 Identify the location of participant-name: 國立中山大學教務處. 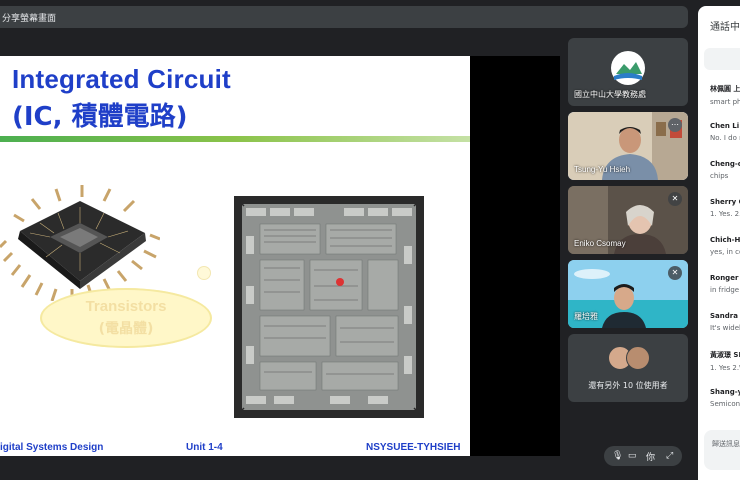
(610, 94).